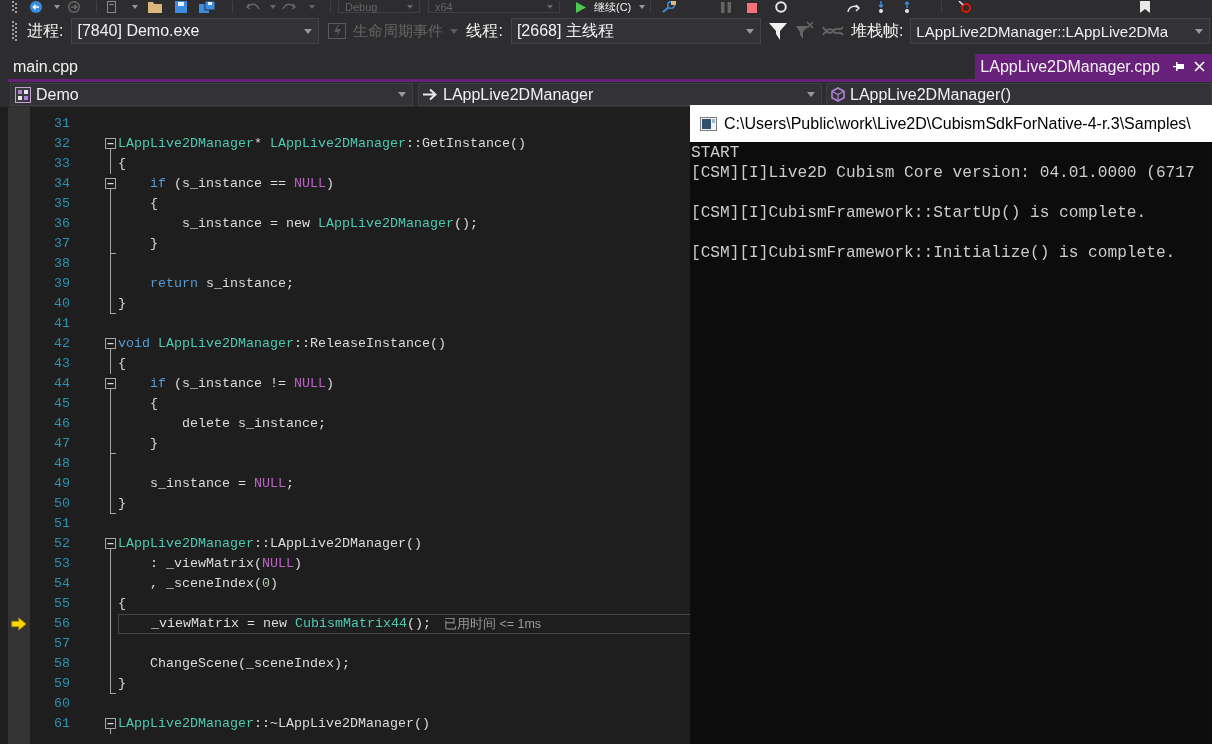 This screenshot has height=744, width=1212. Describe the element at coordinates (62, 443) in the screenshot. I see `line-number: 47` at that location.